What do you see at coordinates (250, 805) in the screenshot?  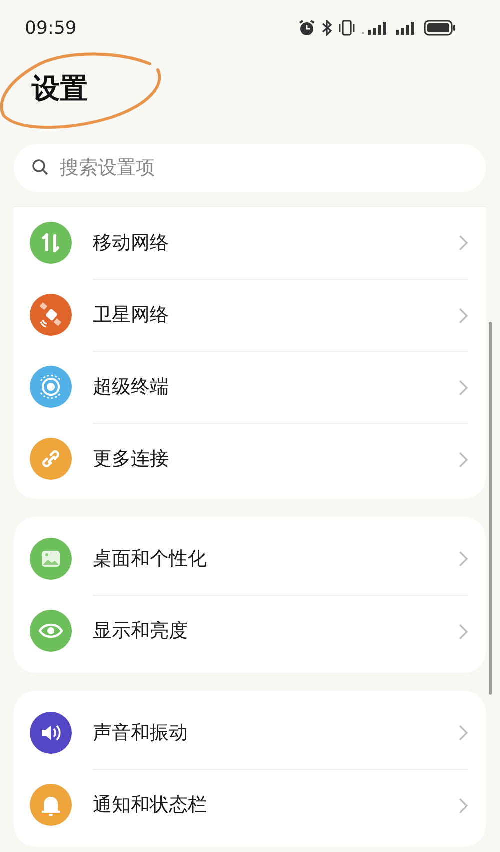 I see `settings-row: 通知和状态栏` at bounding box center [250, 805].